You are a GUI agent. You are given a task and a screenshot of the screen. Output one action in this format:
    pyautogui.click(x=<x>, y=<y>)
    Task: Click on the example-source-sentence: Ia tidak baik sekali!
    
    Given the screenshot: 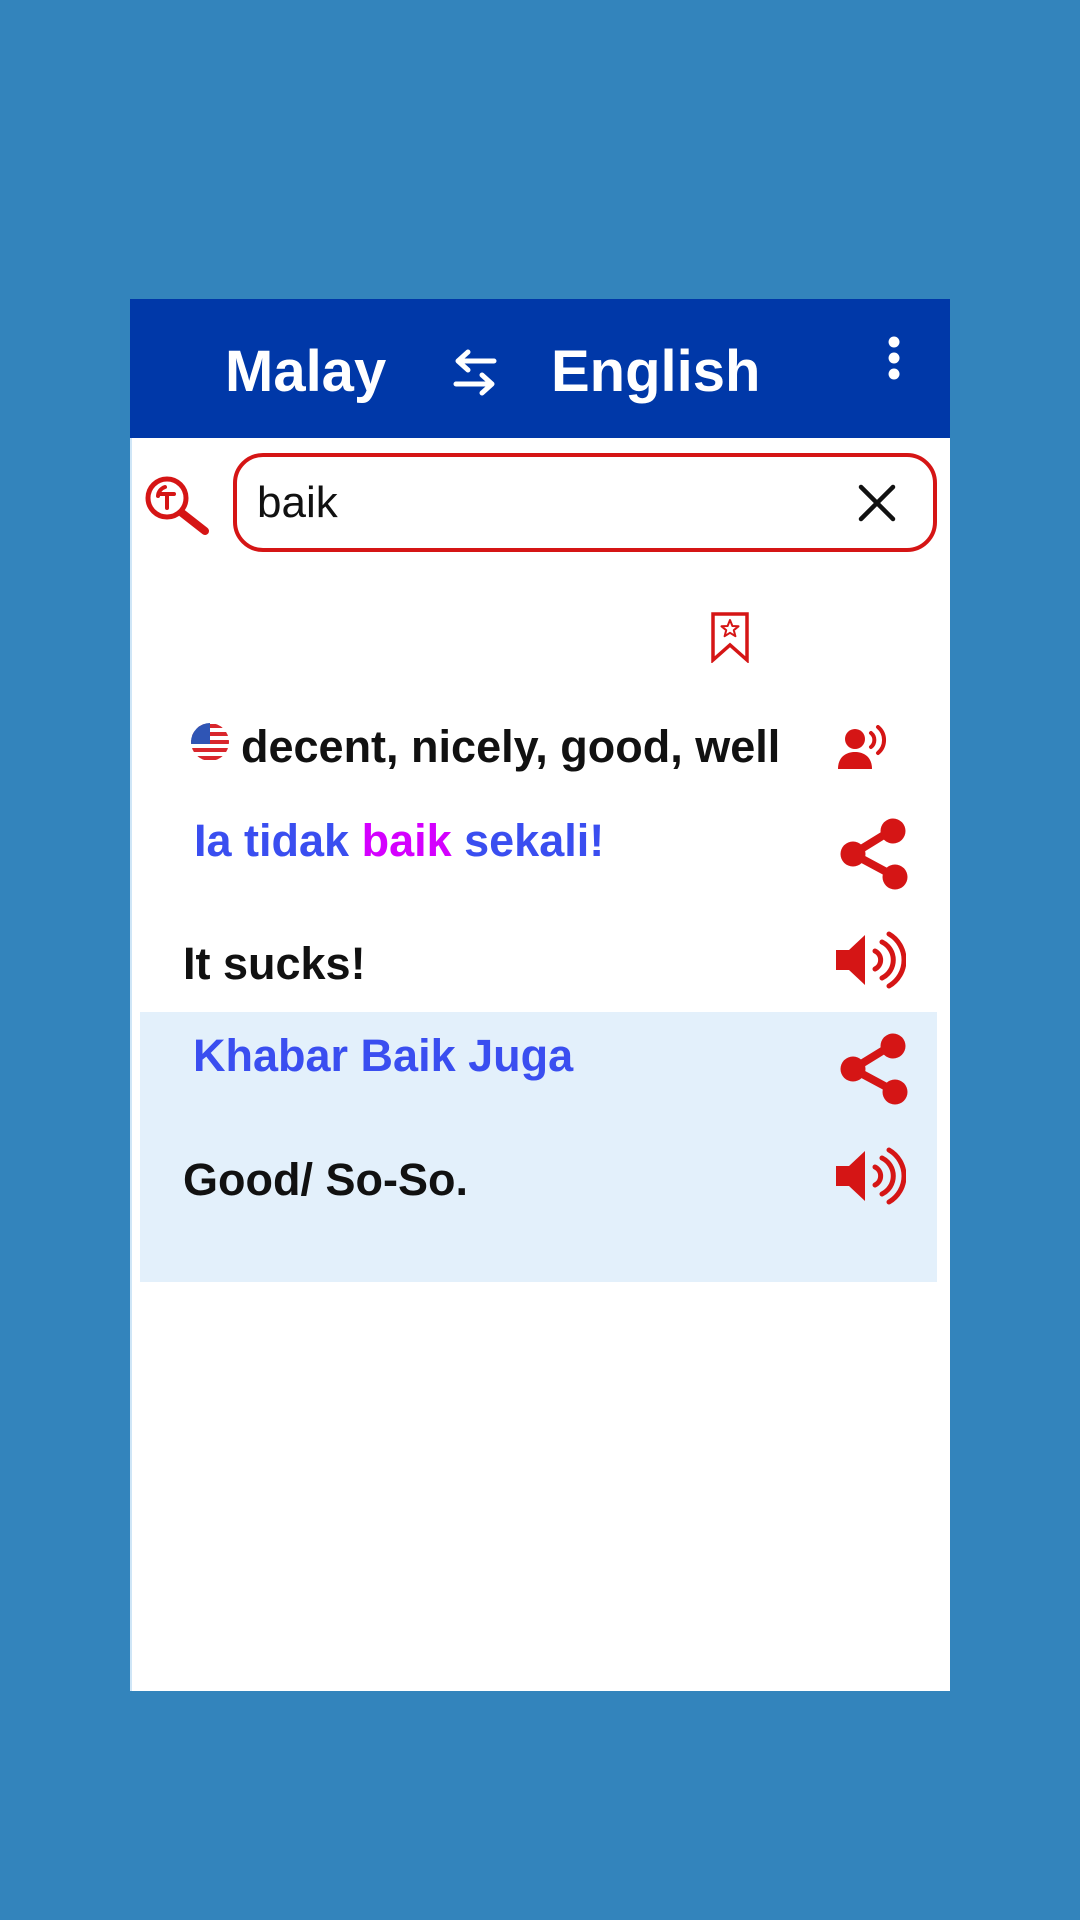 What is the action you would take?
    pyautogui.click(x=399, y=840)
    